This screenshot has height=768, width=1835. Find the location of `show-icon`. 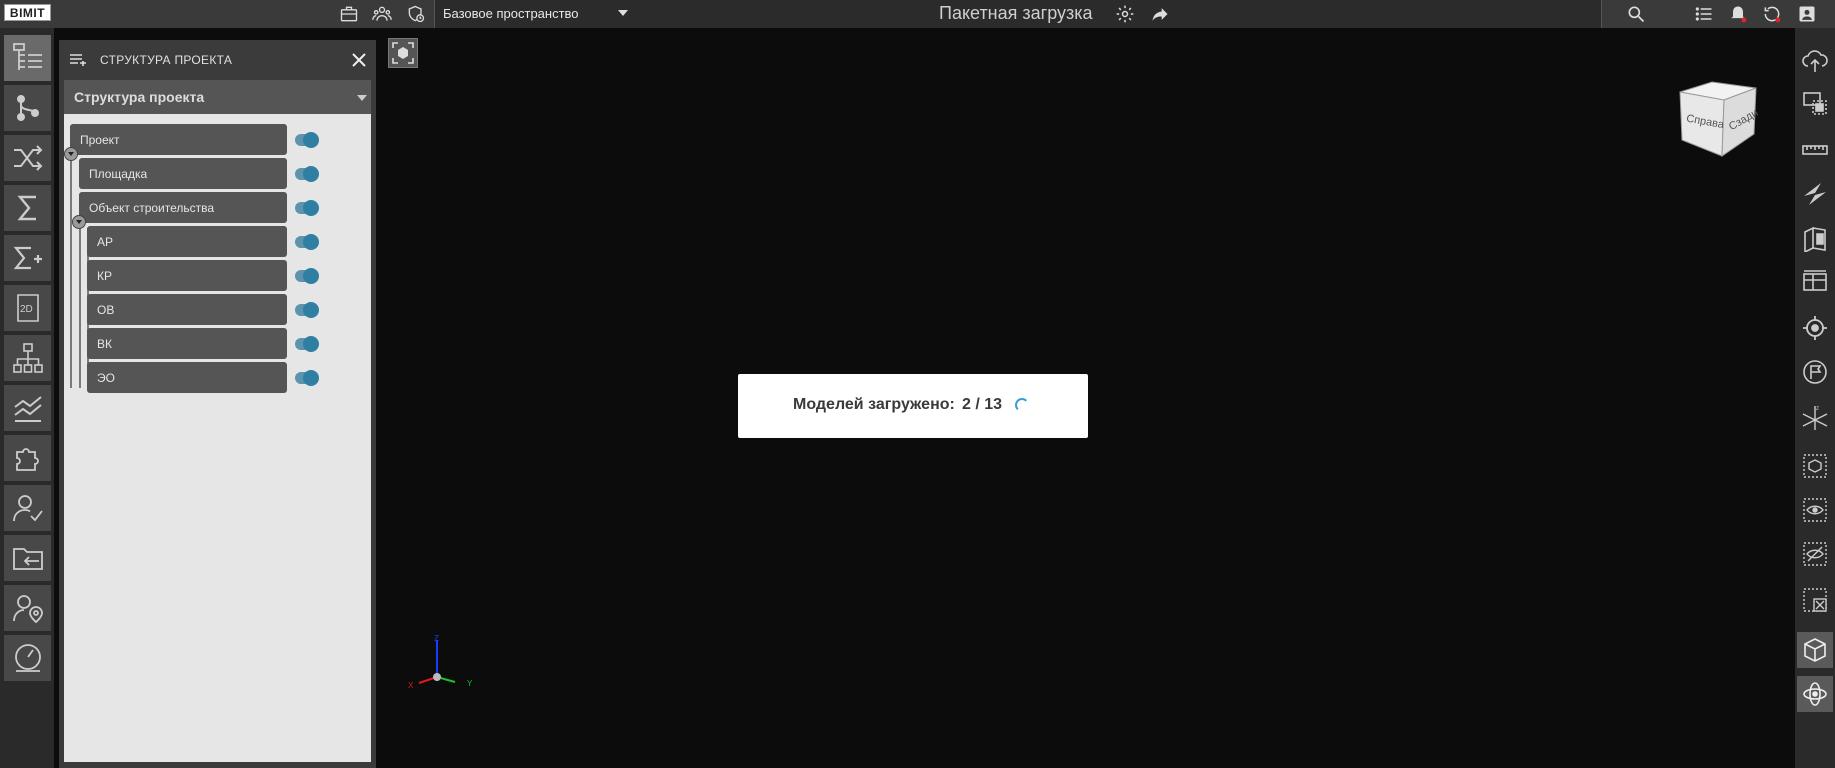

show-icon is located at coordinates (1815, 510).